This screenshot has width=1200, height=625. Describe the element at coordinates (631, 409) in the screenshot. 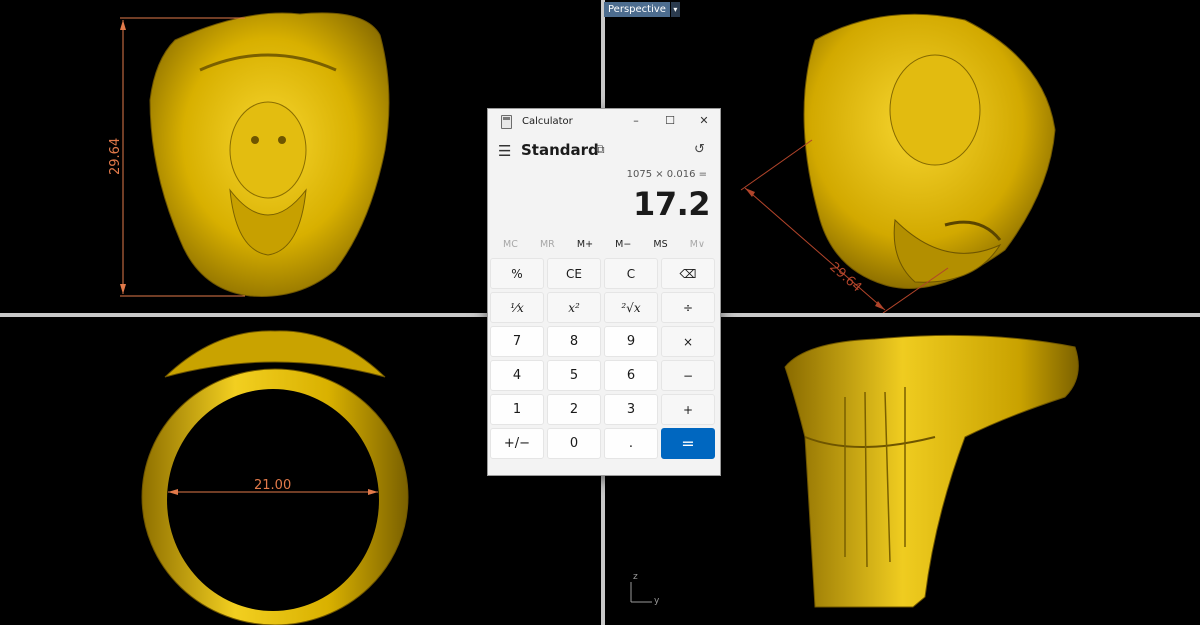

I see `digit-3-button: 3` at that location.